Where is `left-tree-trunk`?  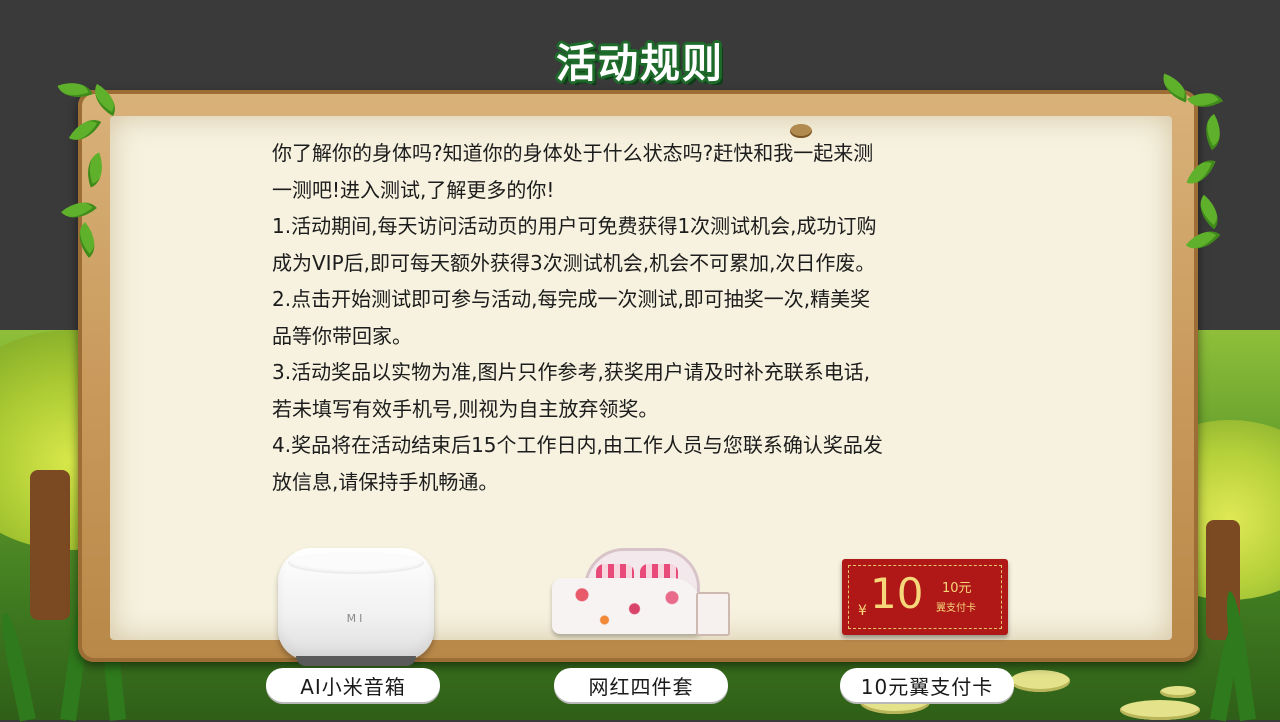 left-tree-trunk is located at coordinates (50, 545).